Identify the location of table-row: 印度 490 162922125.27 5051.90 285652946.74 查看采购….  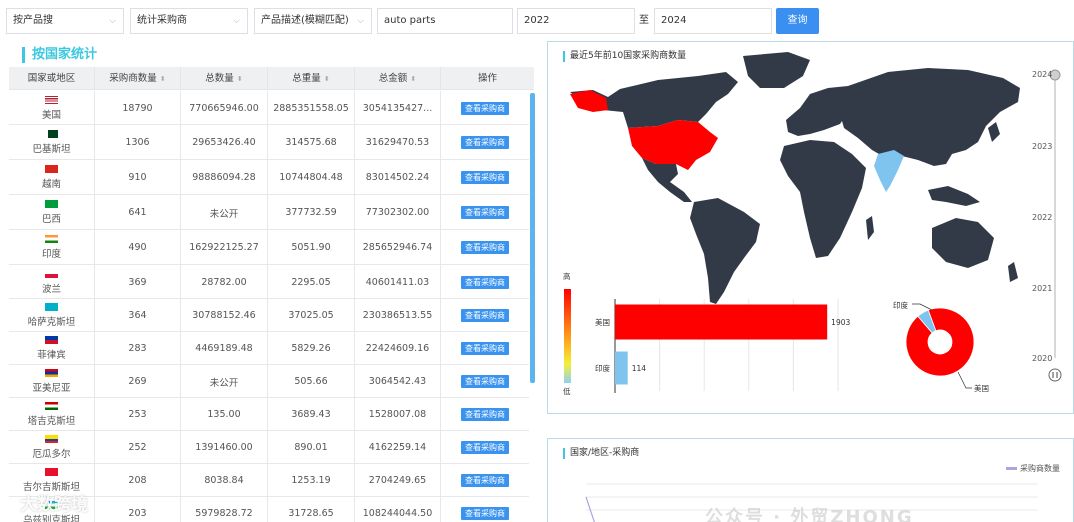
(269, 247).